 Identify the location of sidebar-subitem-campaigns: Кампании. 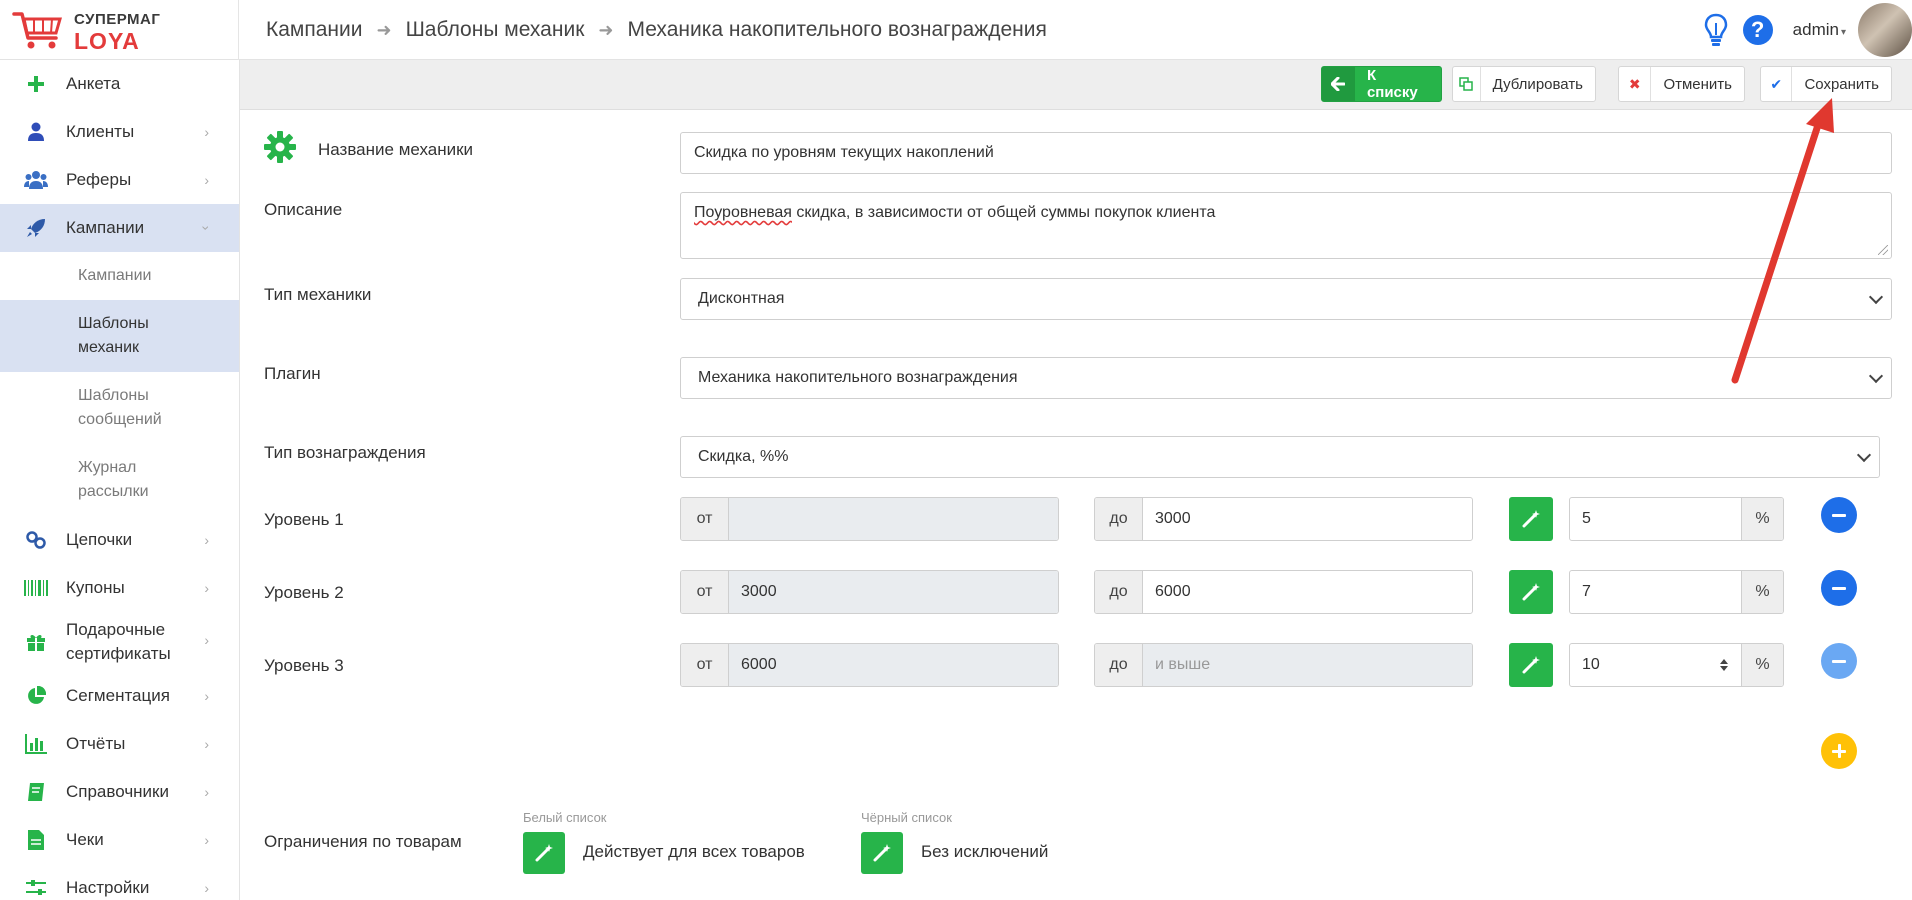
(119, 276).